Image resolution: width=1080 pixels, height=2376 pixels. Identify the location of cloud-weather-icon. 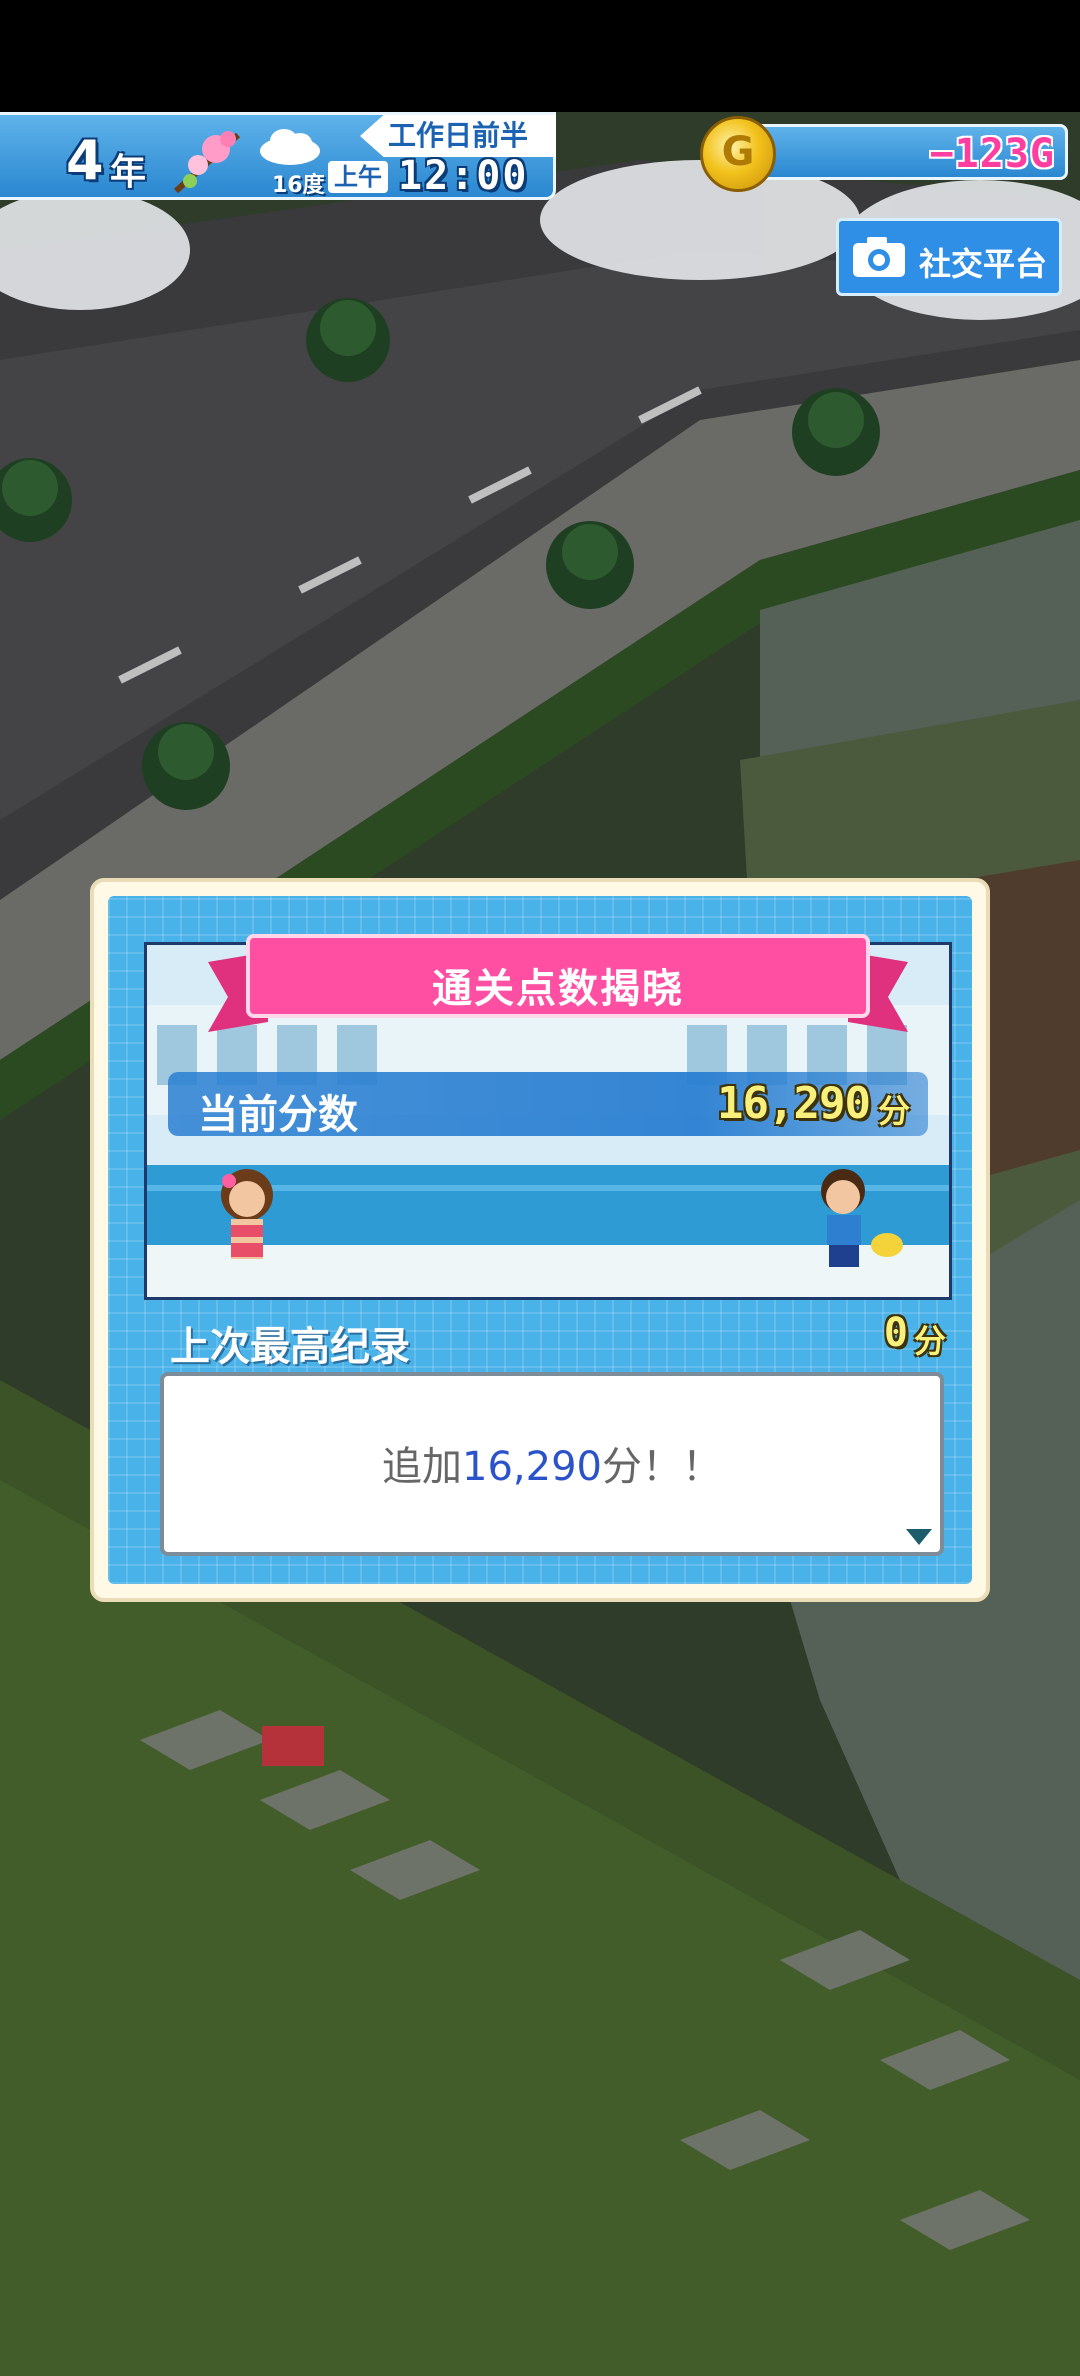
(290, 147).